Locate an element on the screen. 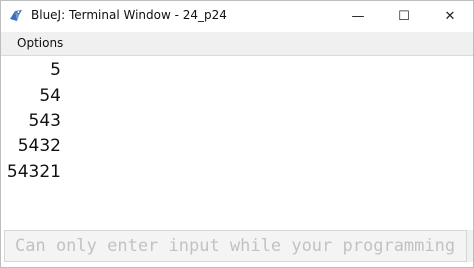  minimize-button: — is located at coordinates (358, 16).